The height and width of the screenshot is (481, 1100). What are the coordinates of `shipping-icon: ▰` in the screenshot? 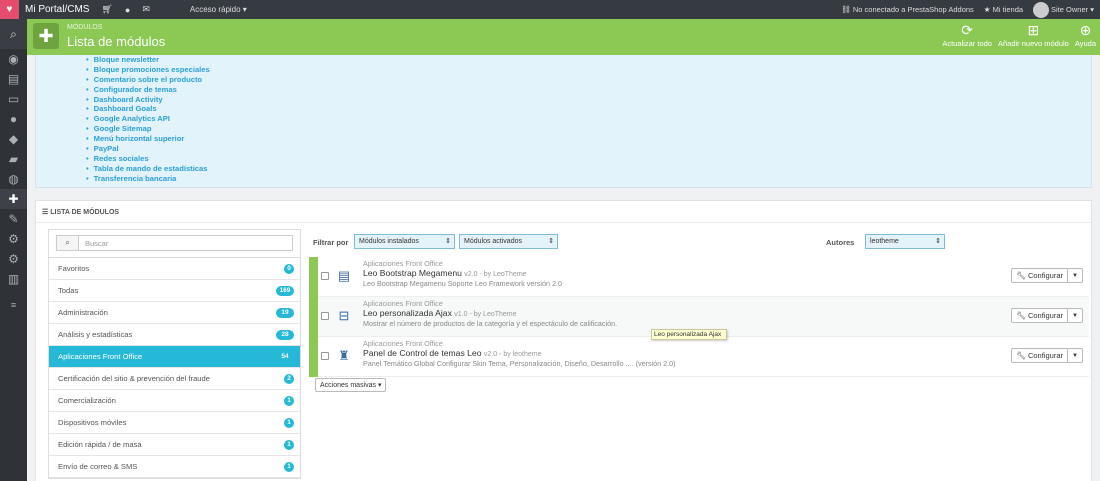 It's located at (13, 159).